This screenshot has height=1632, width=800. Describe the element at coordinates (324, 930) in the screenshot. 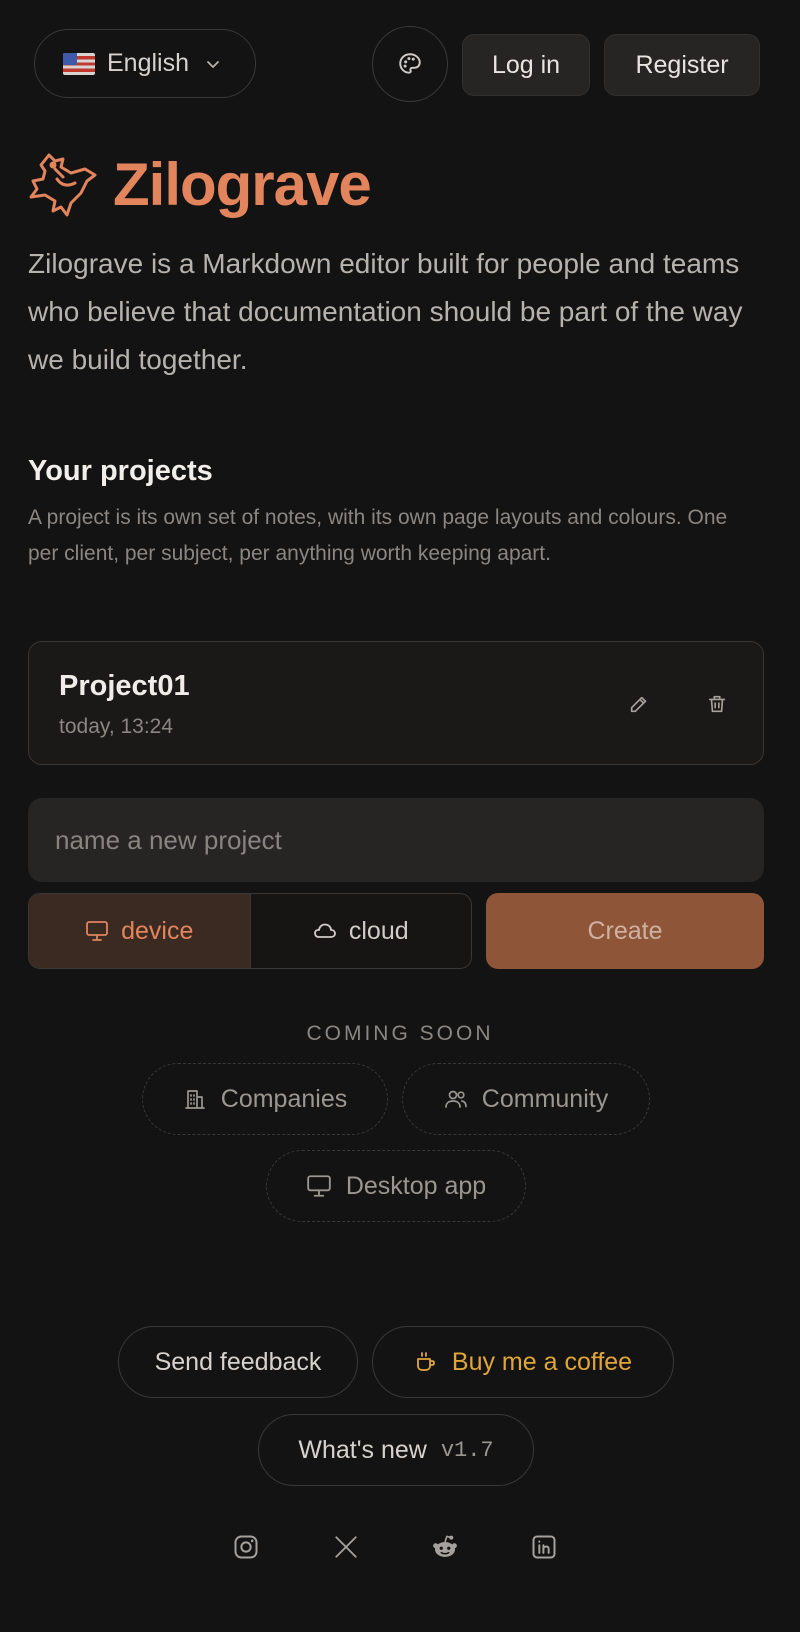

I see `cloud-icon` at that location.